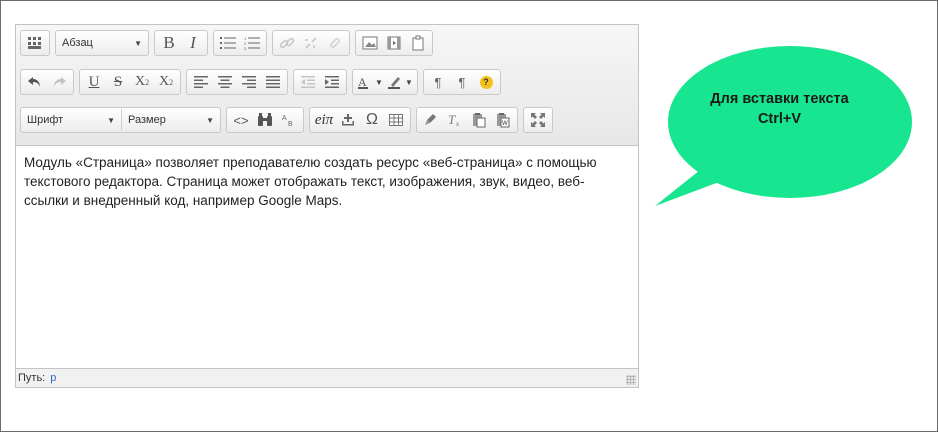 This screenshot has width=938, height=432. What do you see at coordinates (241, 120) in the screenshot?
I see `source-code-icon: <>` at bounding box center [241, 120].